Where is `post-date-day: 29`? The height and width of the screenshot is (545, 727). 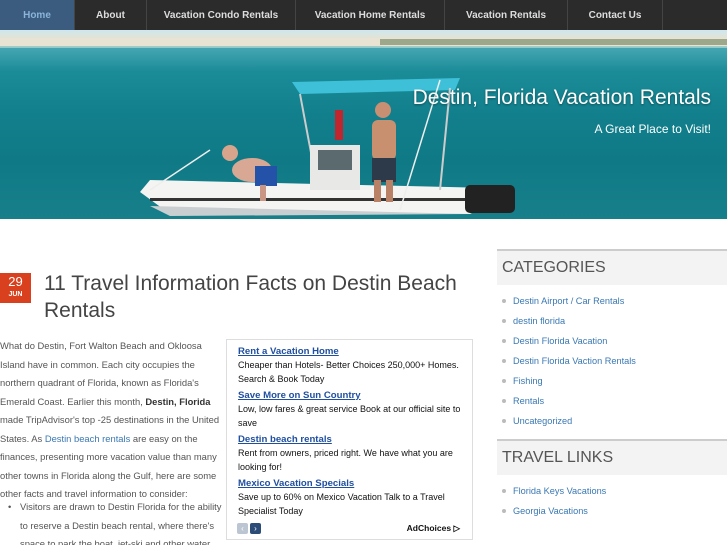
post-date-day: 29 is located at coordinates (15, 281).